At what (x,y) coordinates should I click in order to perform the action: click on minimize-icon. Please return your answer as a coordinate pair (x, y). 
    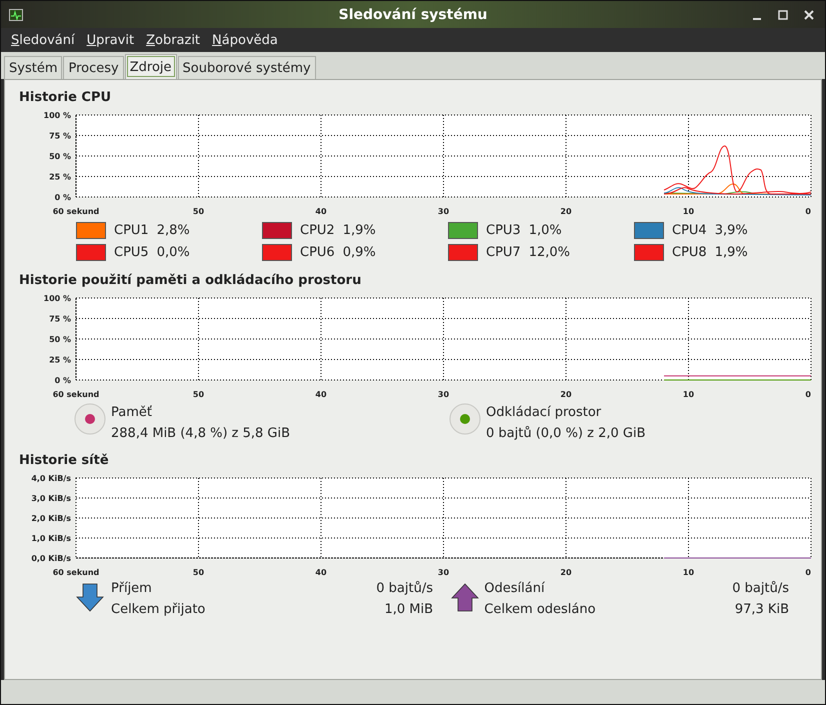
    Looking at the image, I should click on (757, 19).